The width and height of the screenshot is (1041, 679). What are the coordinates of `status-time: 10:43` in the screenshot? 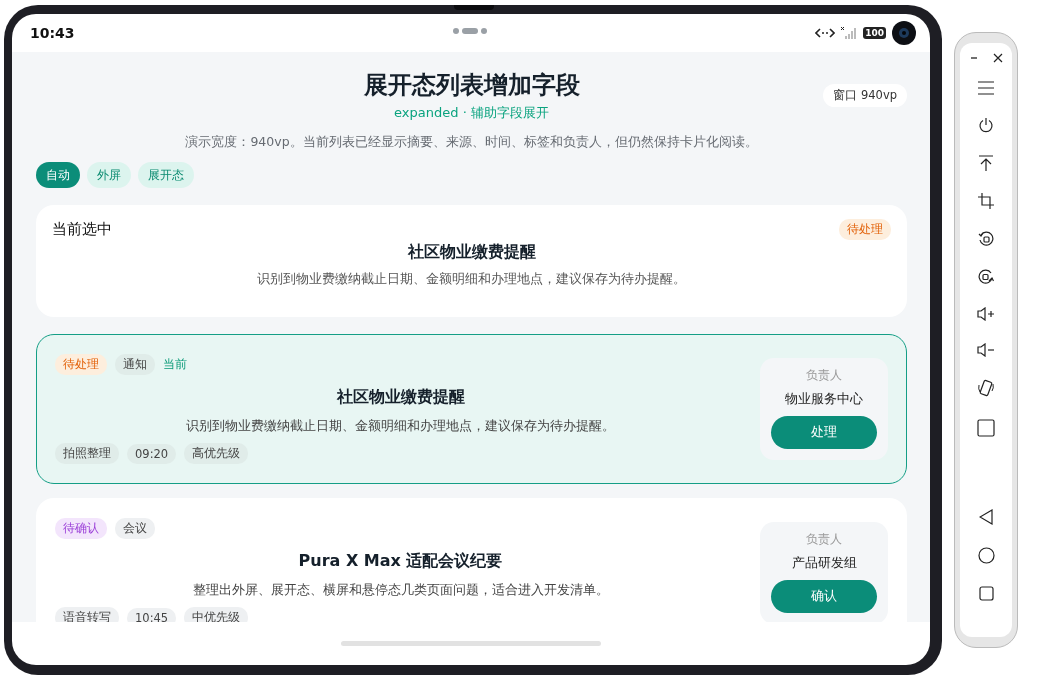 It's located at (52, 33).